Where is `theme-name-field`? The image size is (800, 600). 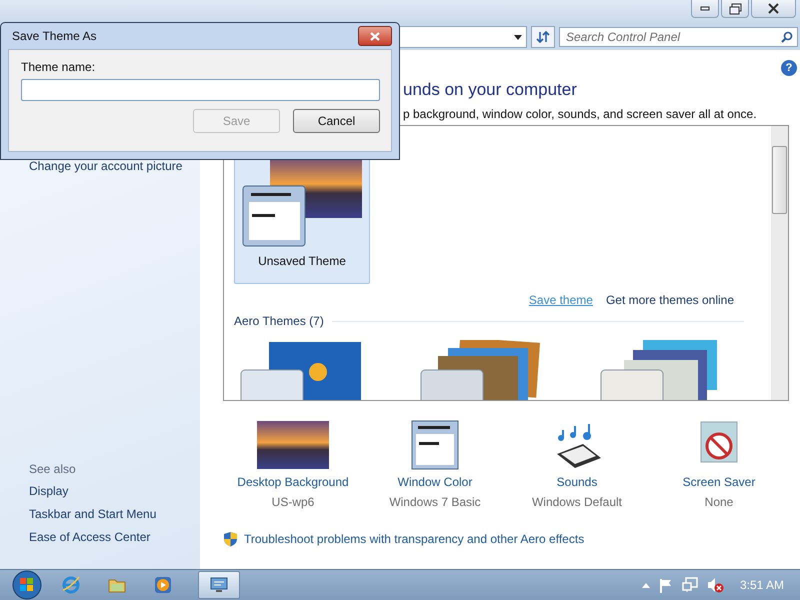
theme-name-field is located at coordinates (200, 90).